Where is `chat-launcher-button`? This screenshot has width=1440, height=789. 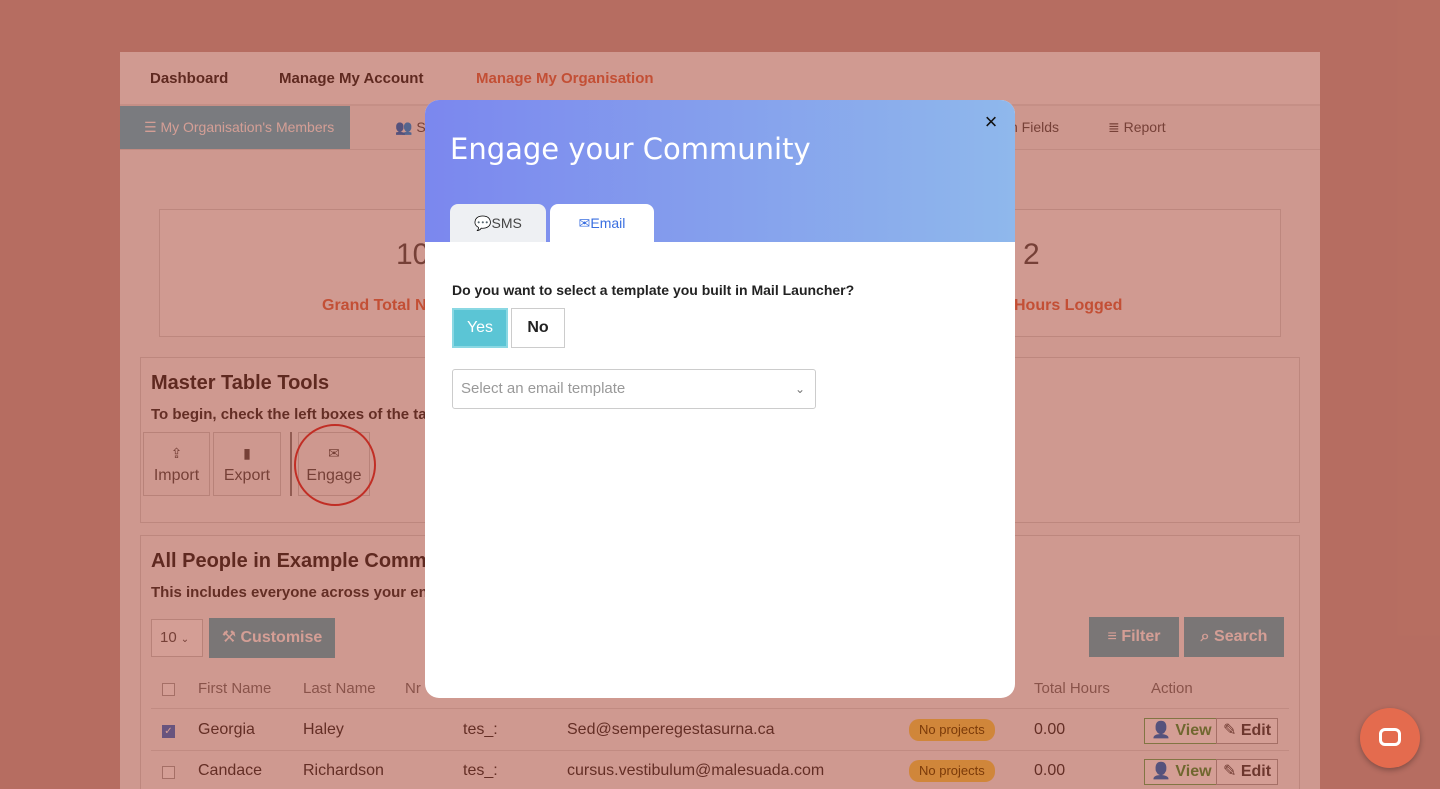
chat-launcher-button is located at coordinates (1390, 738).